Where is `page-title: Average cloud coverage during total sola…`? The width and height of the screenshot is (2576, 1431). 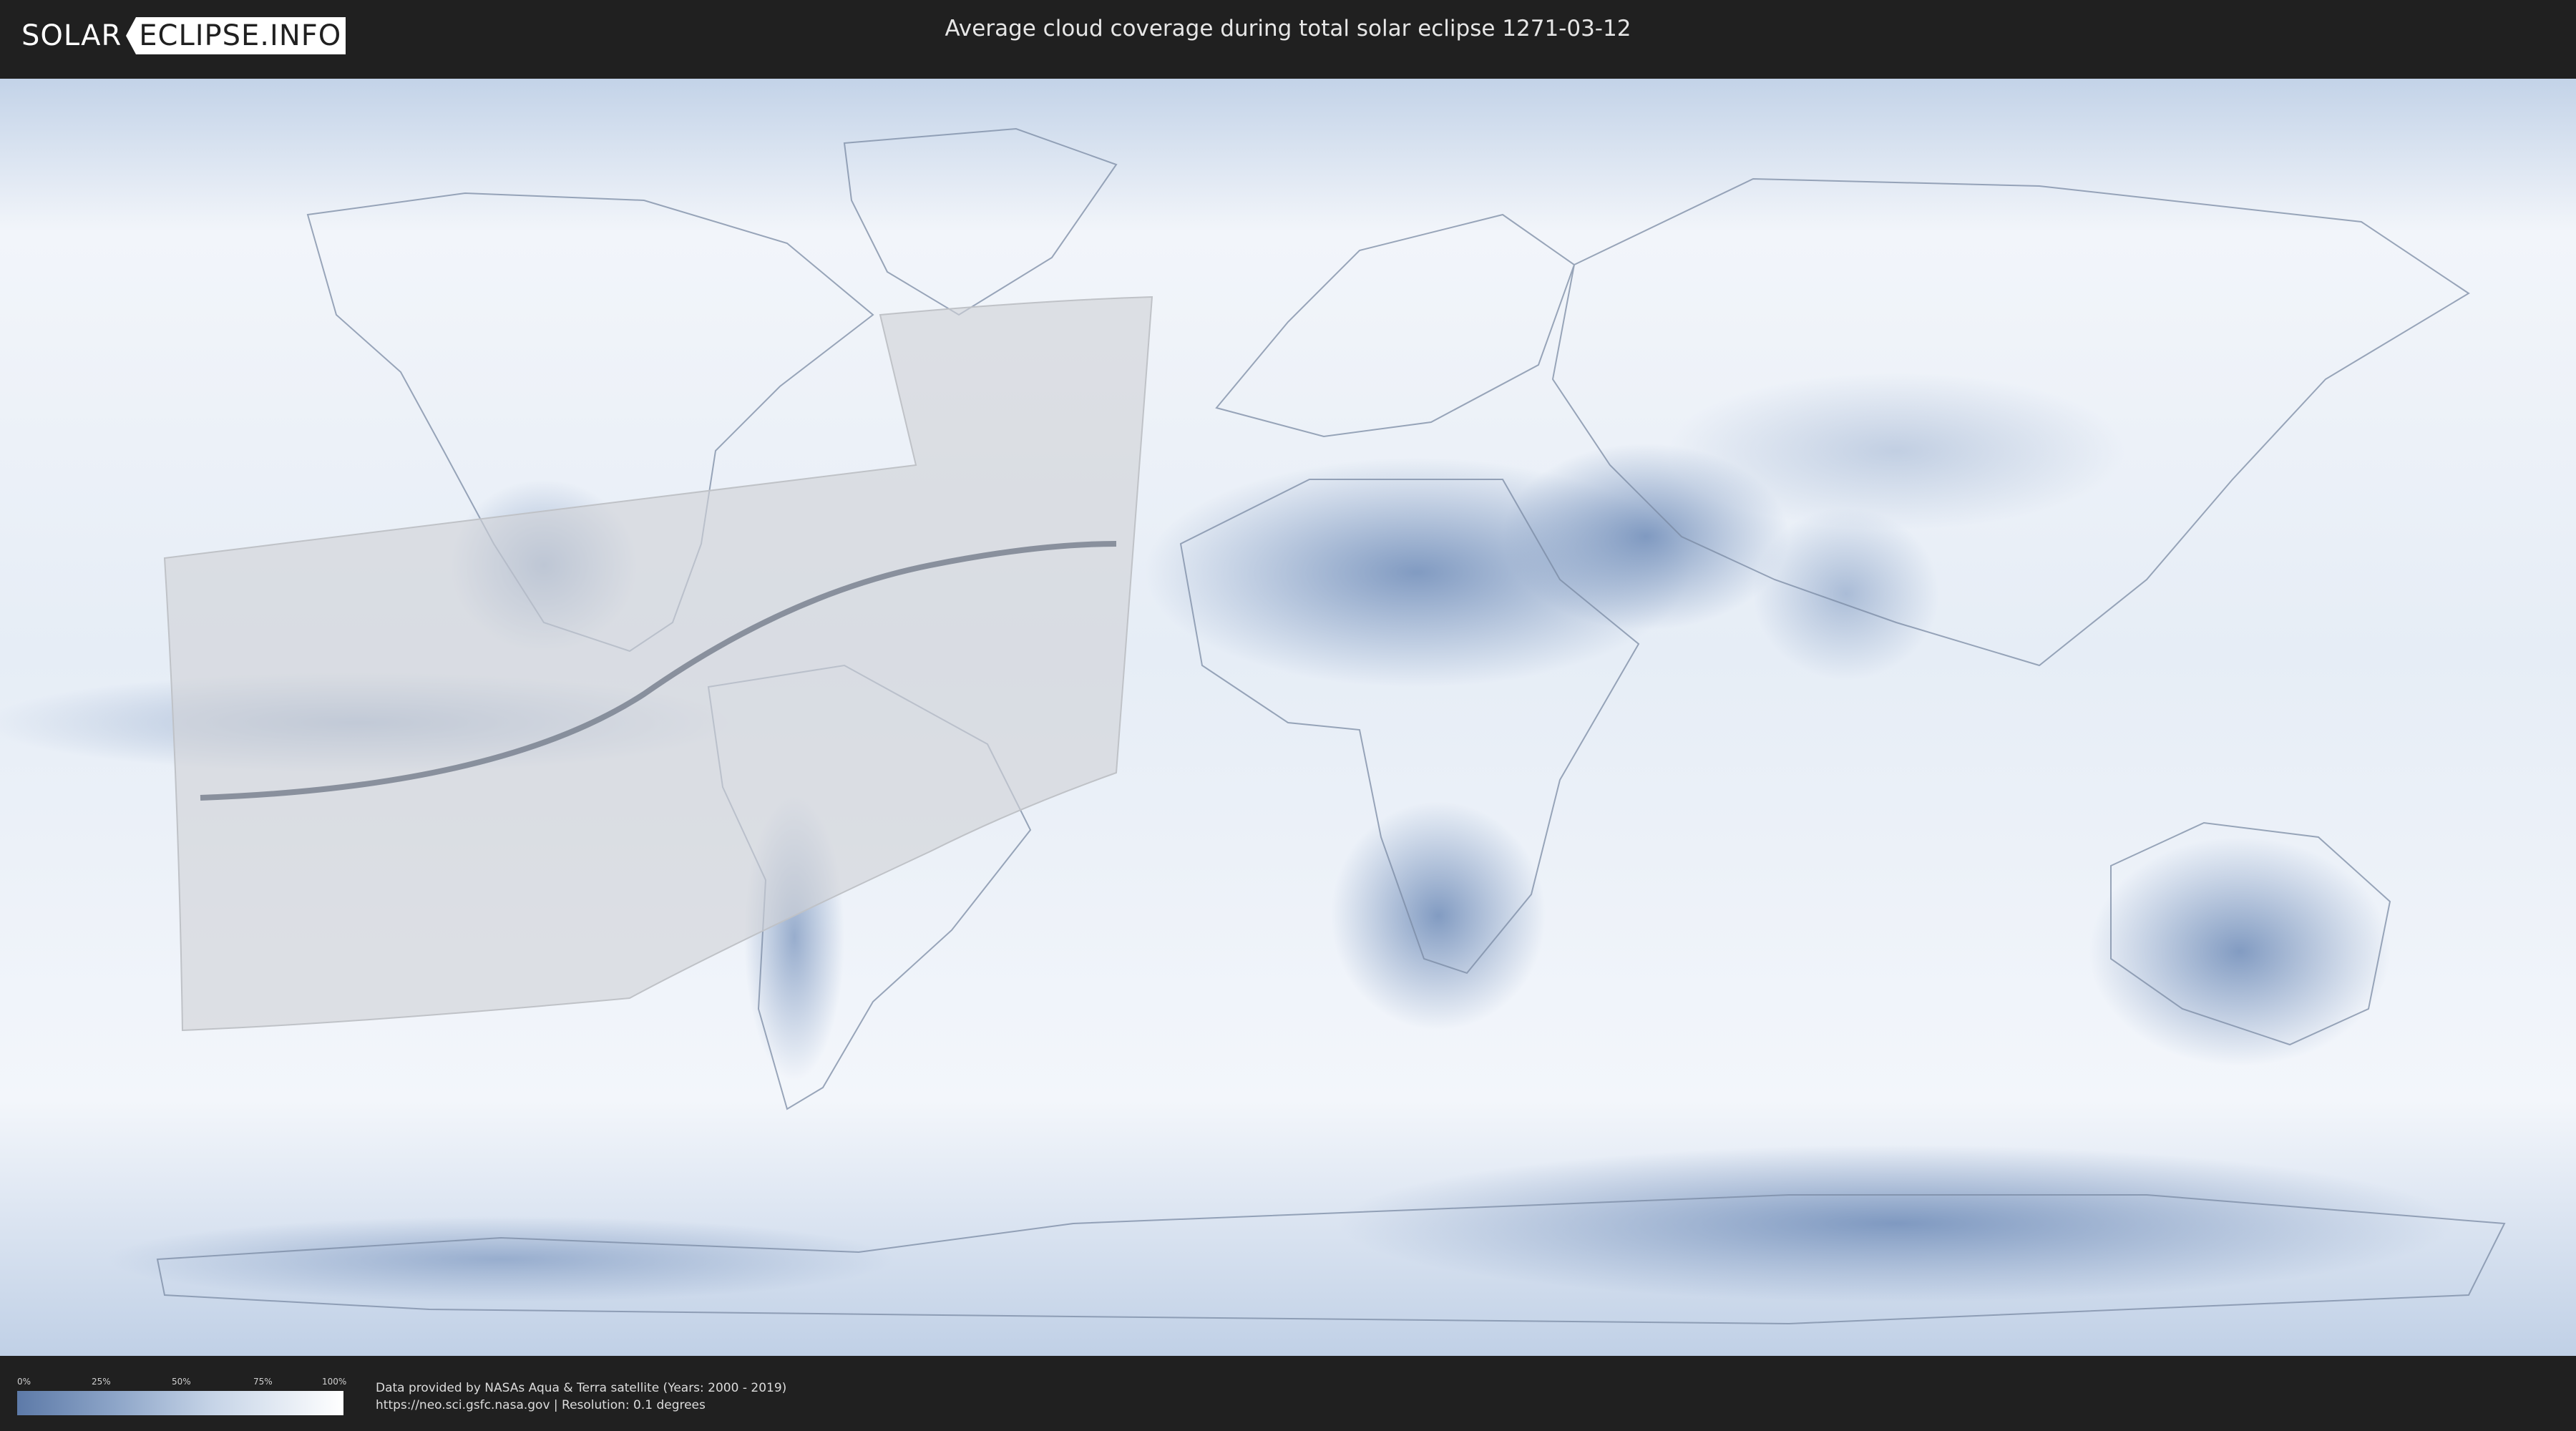
page-title: Average cloud coverage during total sola… is located at coordinates (1288, 28).